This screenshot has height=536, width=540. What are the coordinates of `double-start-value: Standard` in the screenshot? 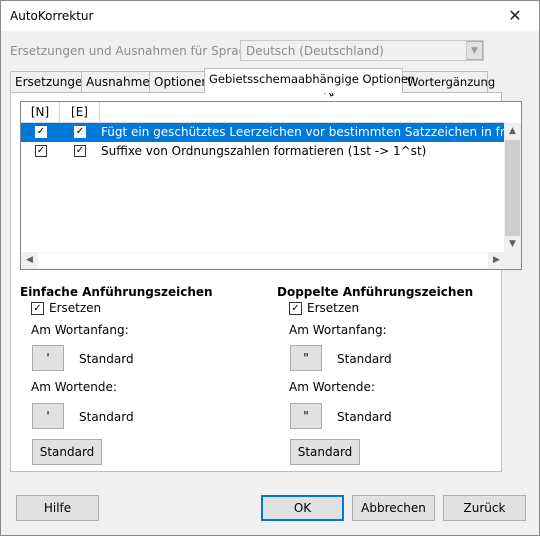 It's located at (364, 359).